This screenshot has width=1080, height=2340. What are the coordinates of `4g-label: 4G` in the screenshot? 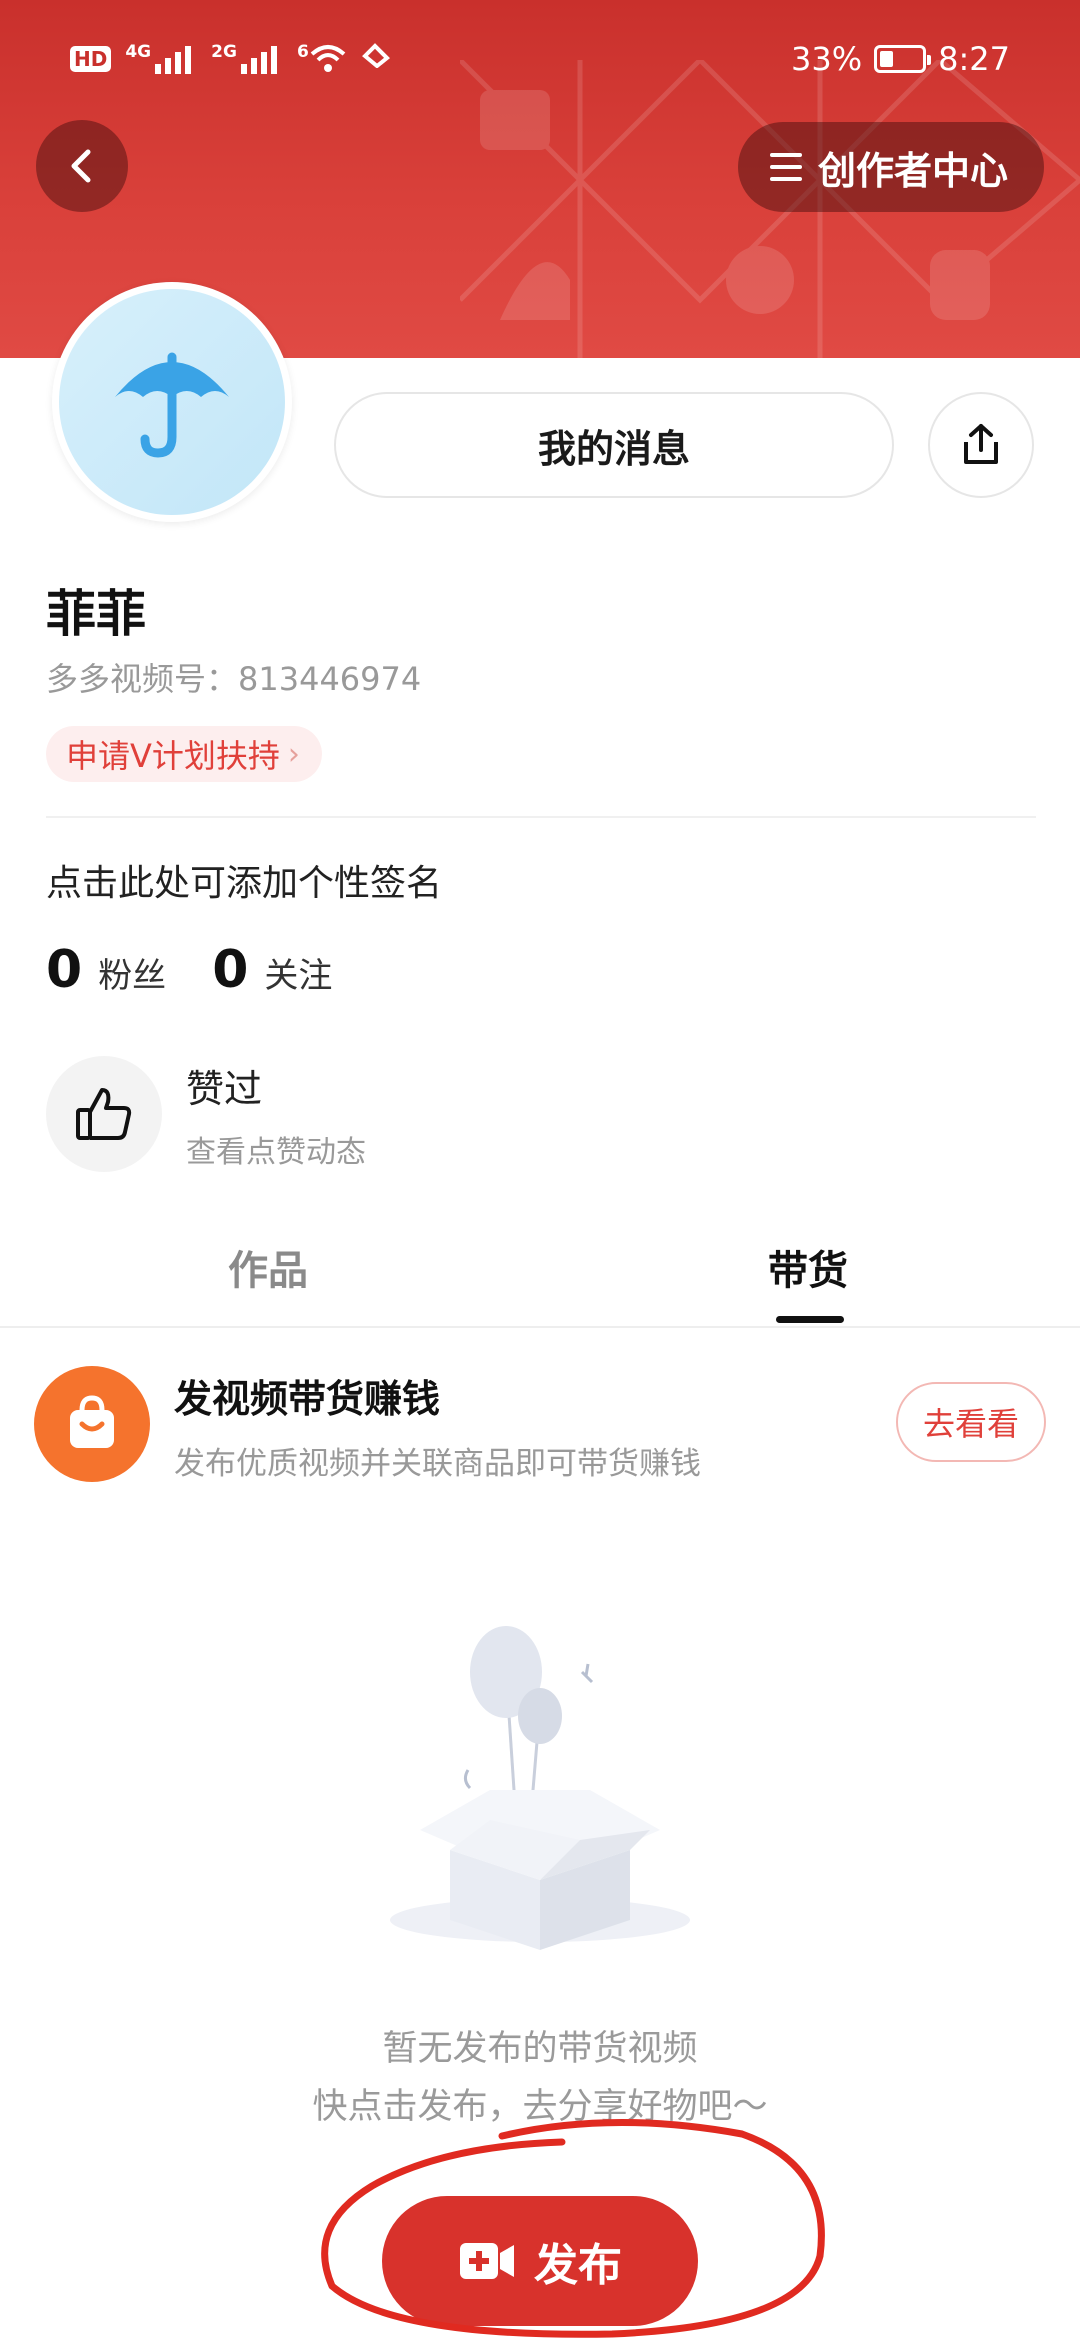 It's located at (138, 51).